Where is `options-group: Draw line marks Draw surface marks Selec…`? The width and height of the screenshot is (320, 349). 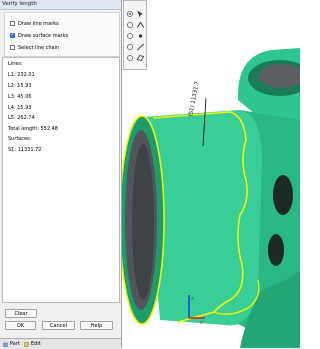 options-group: Draw line marks Draw surface marks Selec… is located at coordinates (62, 34).